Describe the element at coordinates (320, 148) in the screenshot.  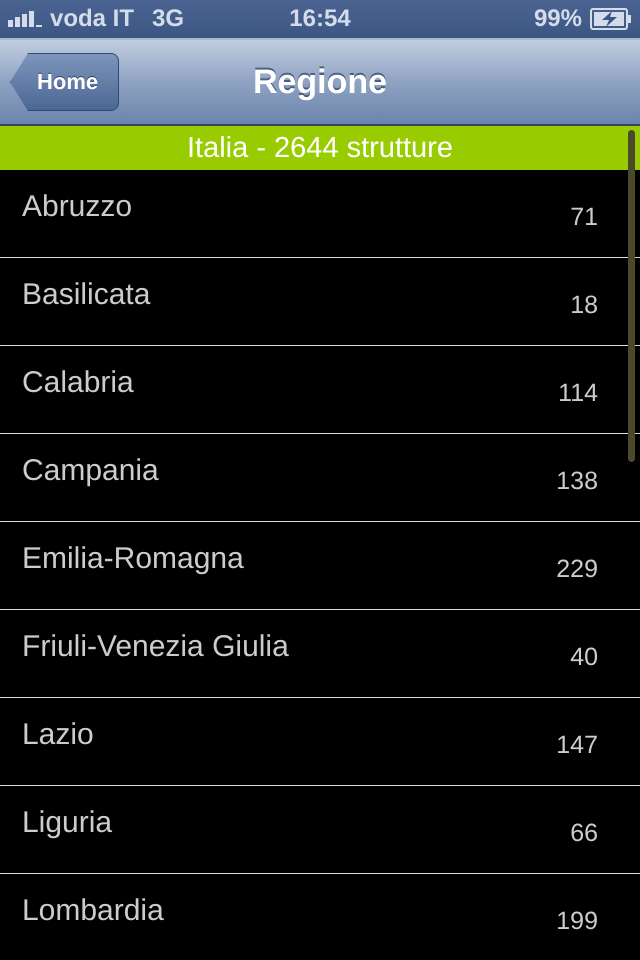
I see `section-header: Italia - 2644 strutture` at that location.